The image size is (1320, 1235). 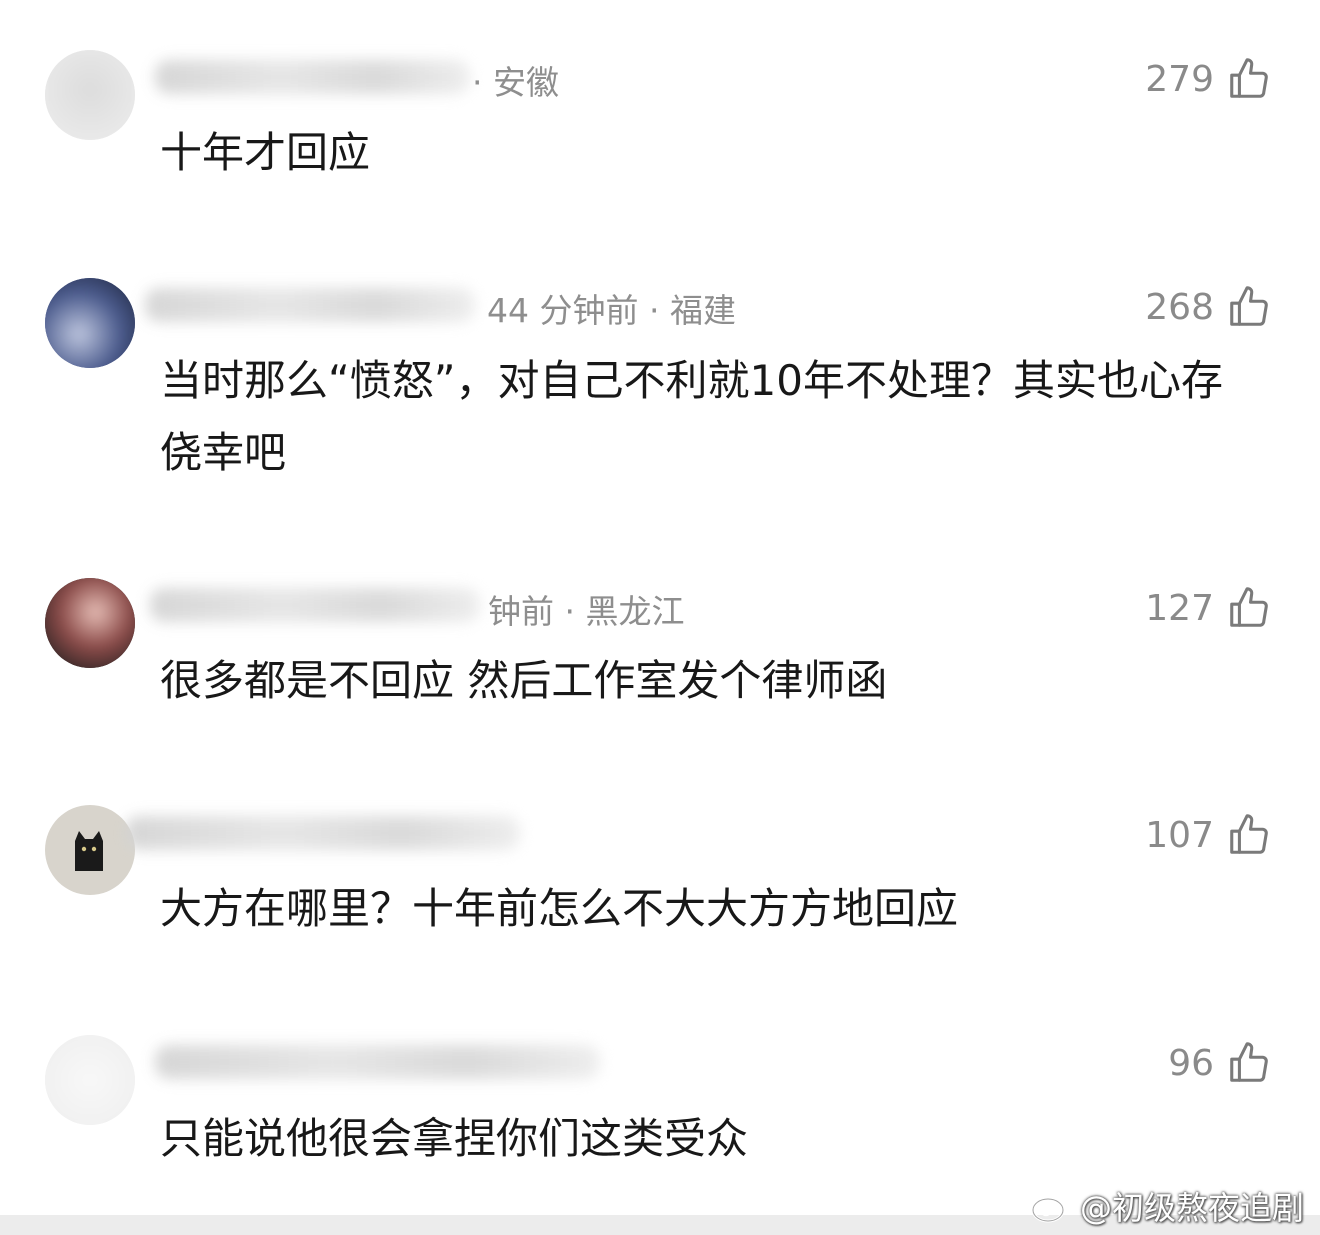 What do you see at coordinates (1191, 1208) in the screenshot?
I see `watermark-text: @初级熬夜追剧` at bounding box center [1191, 1208].